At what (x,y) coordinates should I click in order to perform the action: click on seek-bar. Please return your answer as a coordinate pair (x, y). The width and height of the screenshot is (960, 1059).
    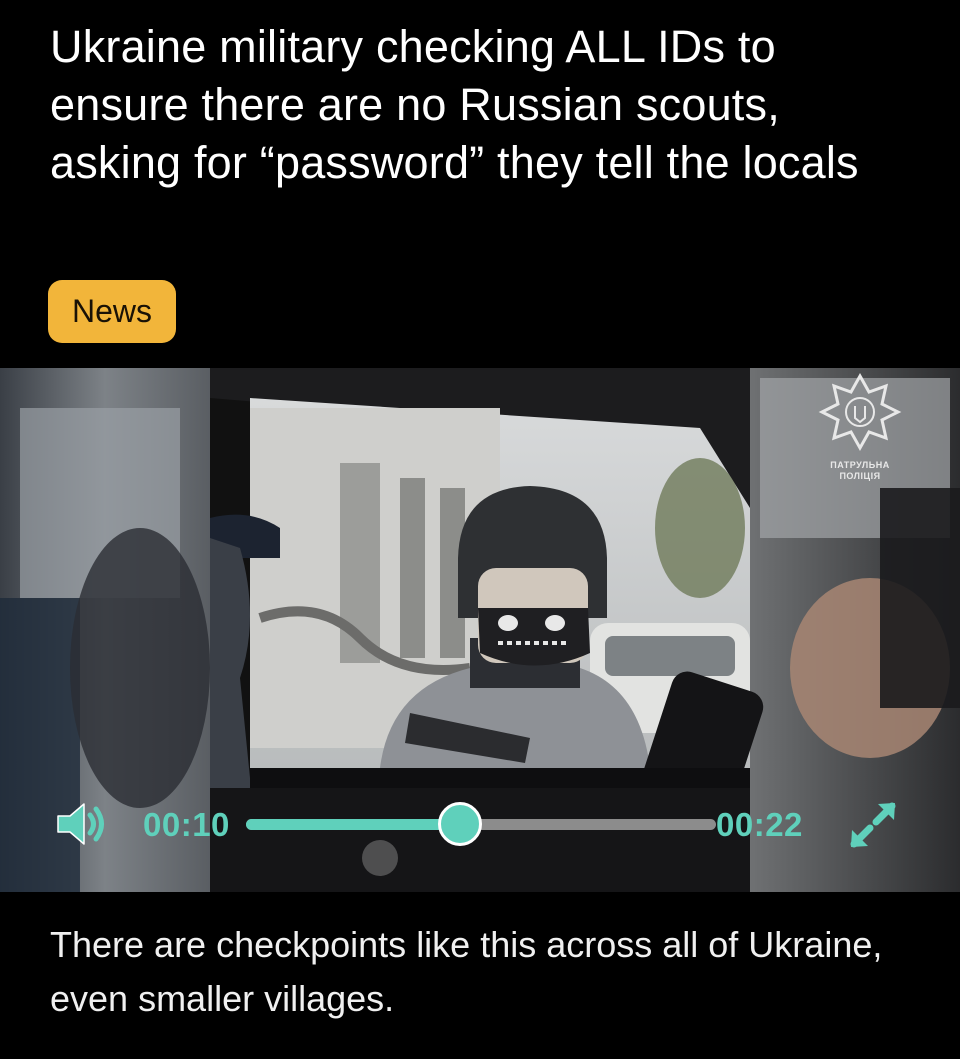
    Looking at the image, I should click on (481, 824).